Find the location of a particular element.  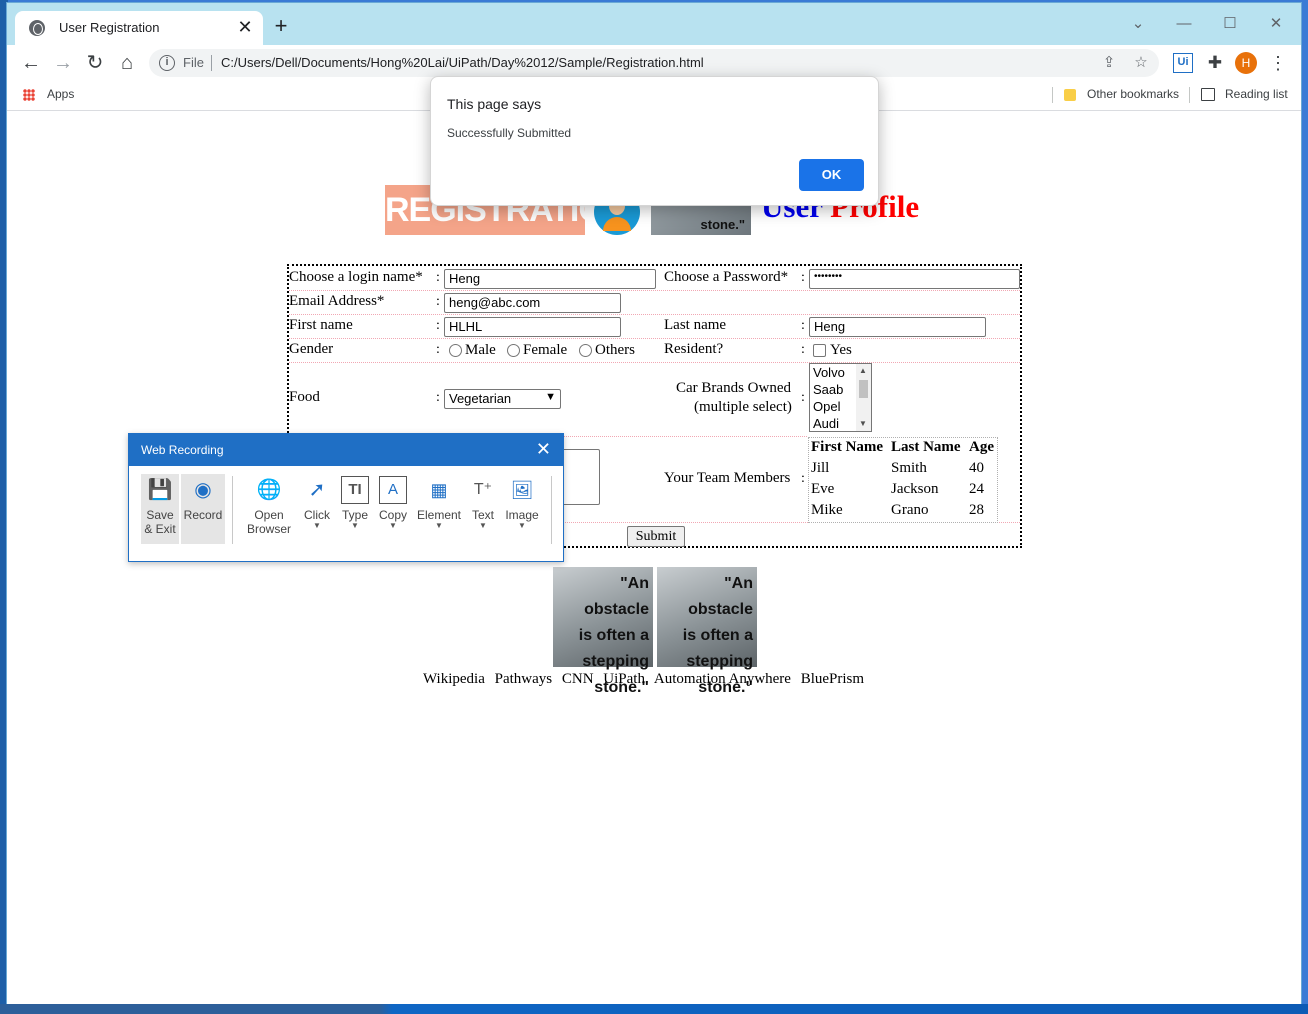

web-recording-titlebar: Web Recording ✕ is located at coordinates (346, 450).